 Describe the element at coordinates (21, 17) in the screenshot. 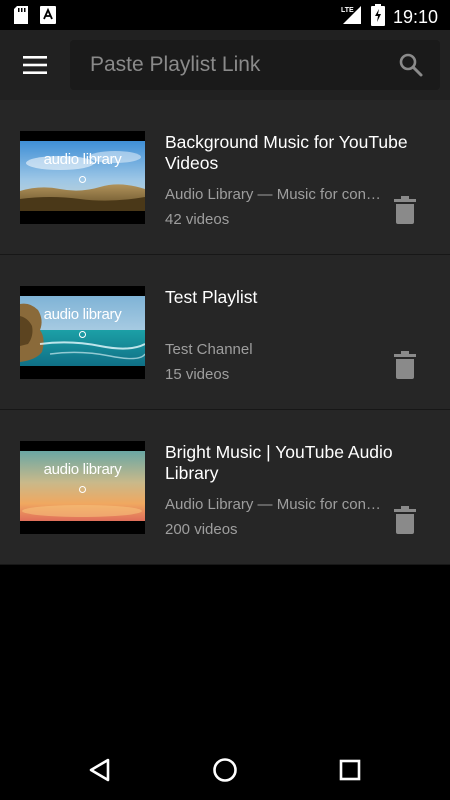

I see `sd-card-icon` at that location.